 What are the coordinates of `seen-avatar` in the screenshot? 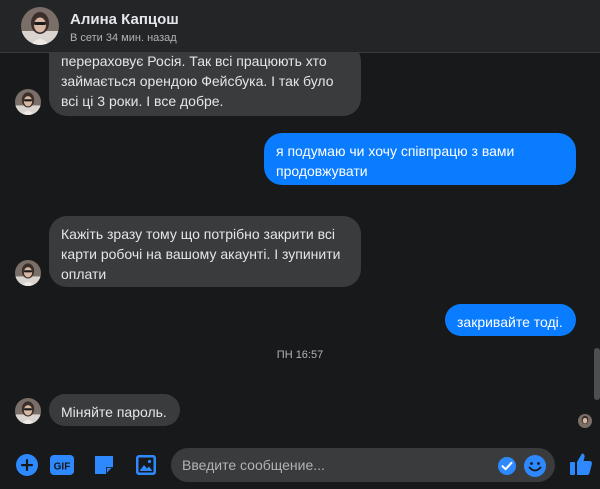 It's located at (585, 421).